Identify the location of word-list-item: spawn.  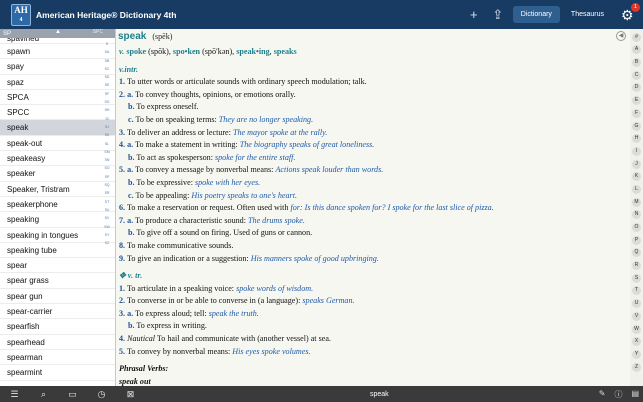
(57, 52).